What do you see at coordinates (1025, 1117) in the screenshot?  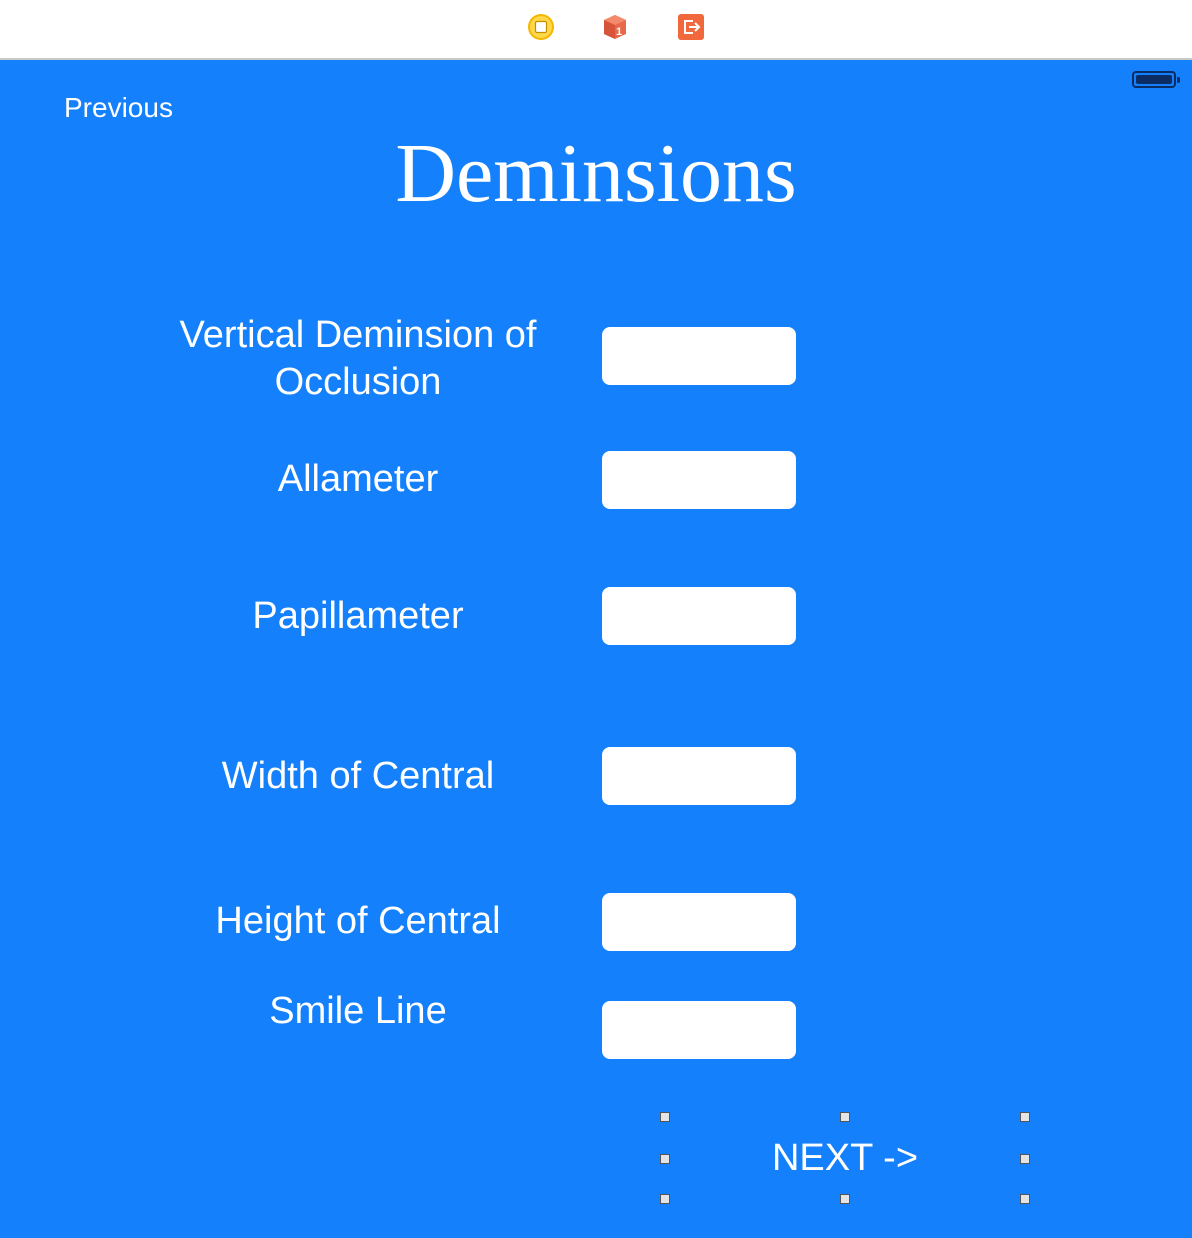 I see `resize-handle-top-right` at bounding box center [1025, 1117].